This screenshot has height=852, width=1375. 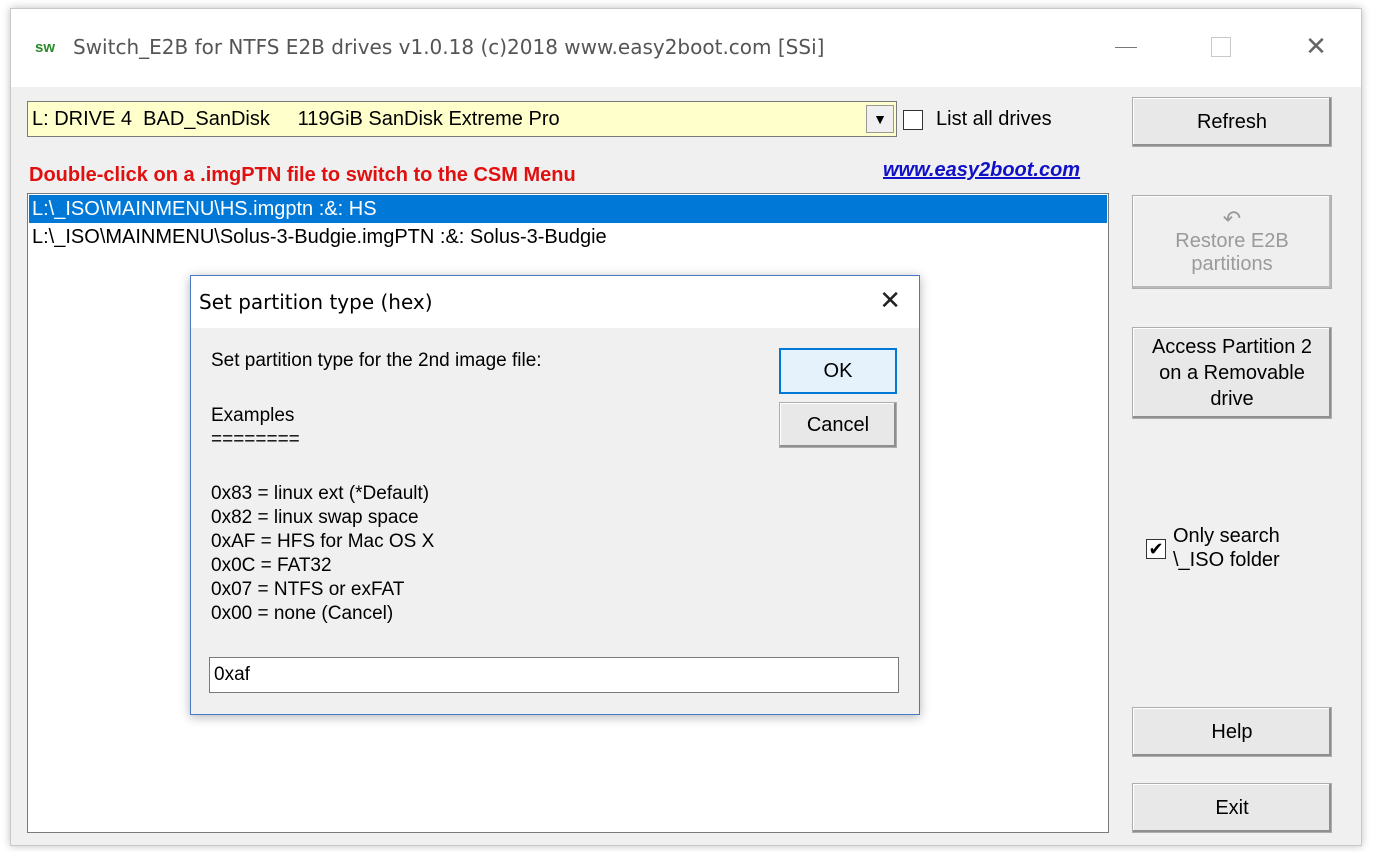 I want to click on refresh-button-label: Refresh, so click(x=1232, y=121).